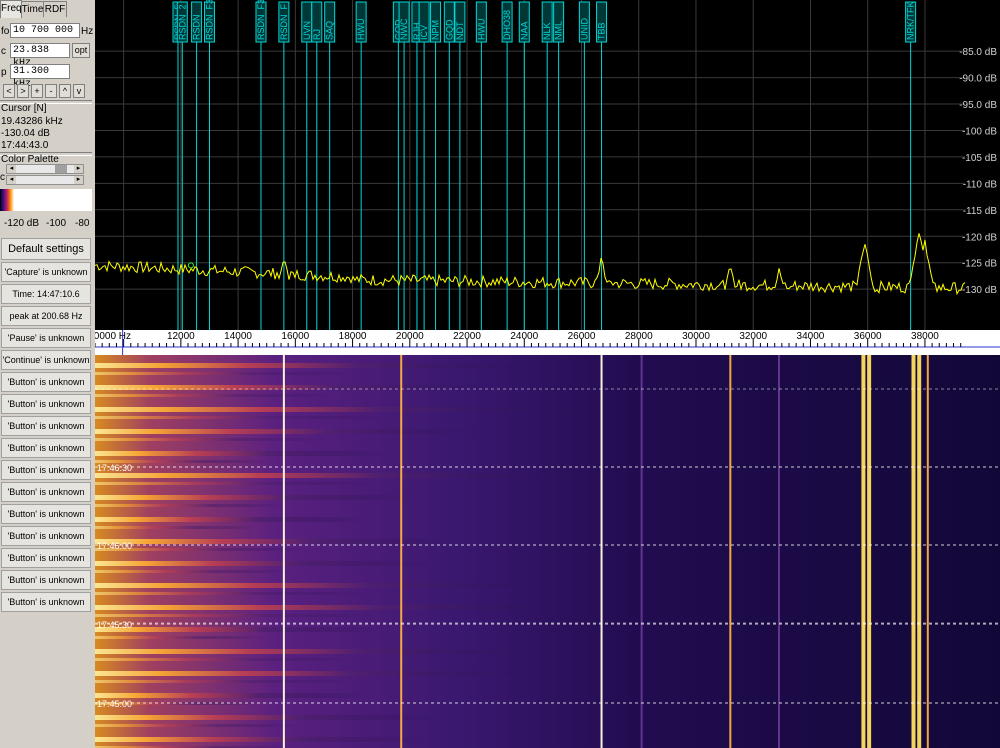  What do you see at coordinates (467, 336) in the screenshot?
I see `freq-tick-label: 22000` at bounding box center [467, 336].